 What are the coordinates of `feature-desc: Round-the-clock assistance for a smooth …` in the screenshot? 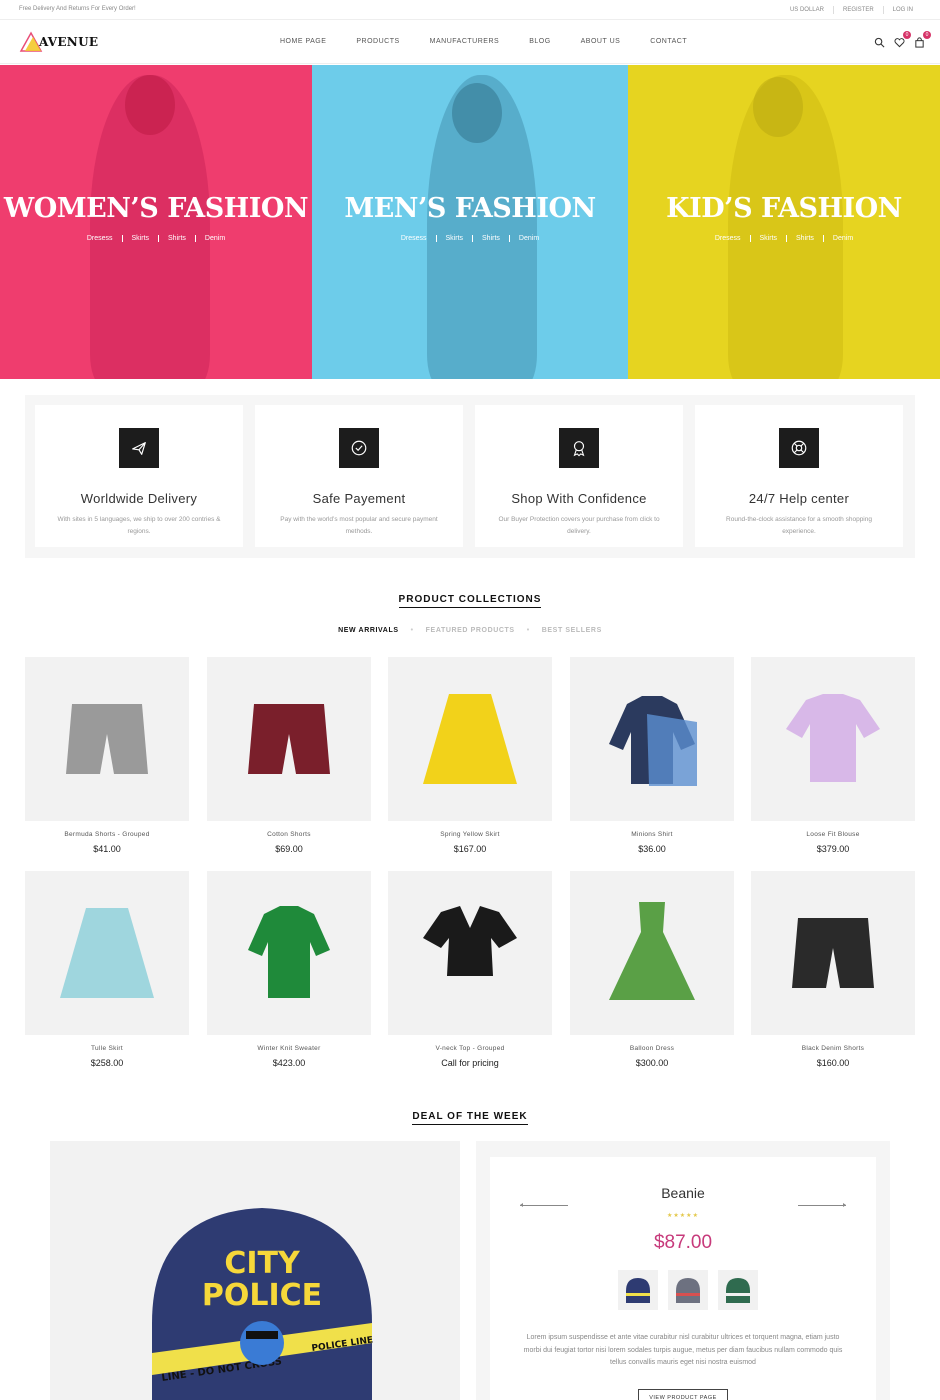 It's located at (799, 525).